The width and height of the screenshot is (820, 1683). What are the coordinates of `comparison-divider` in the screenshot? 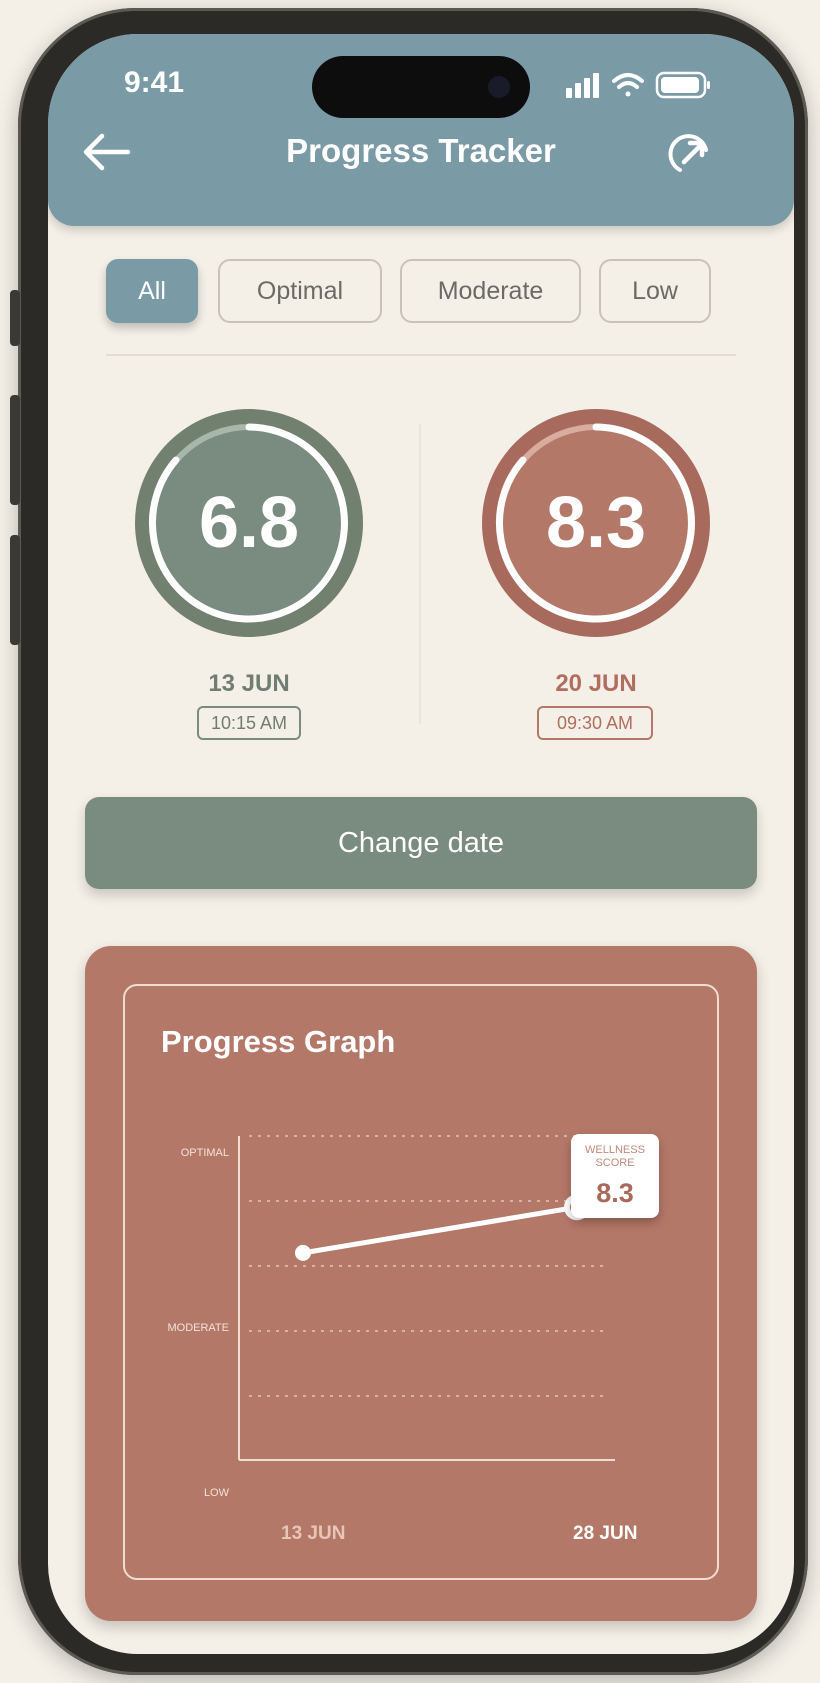 It's located at (420, 574).